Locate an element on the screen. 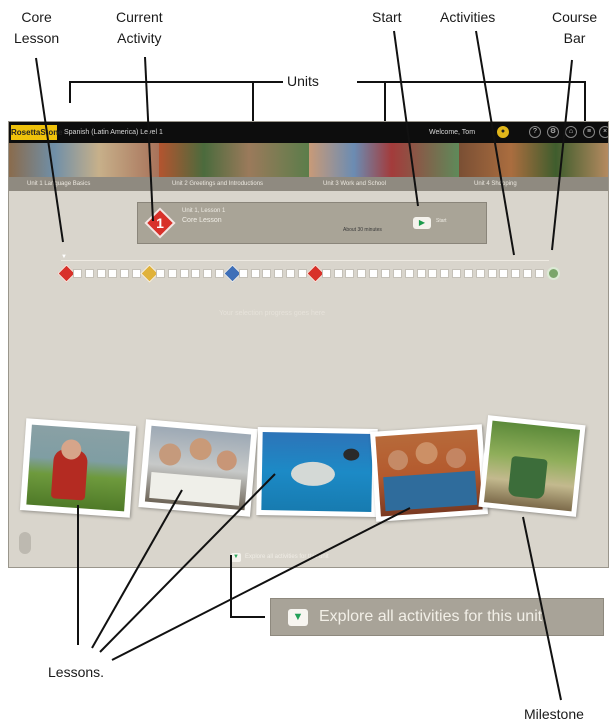 The image size is (609, 726). start-leader is located at coordinates (406, 118).